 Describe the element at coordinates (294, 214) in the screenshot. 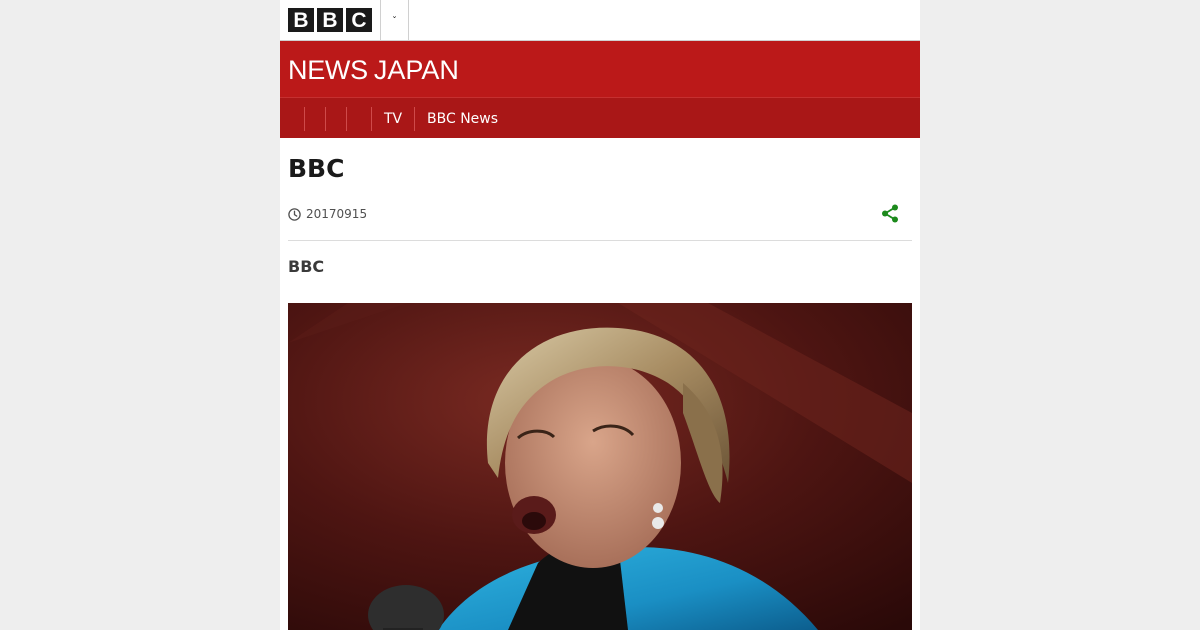

I see `clock-icon` at that location.